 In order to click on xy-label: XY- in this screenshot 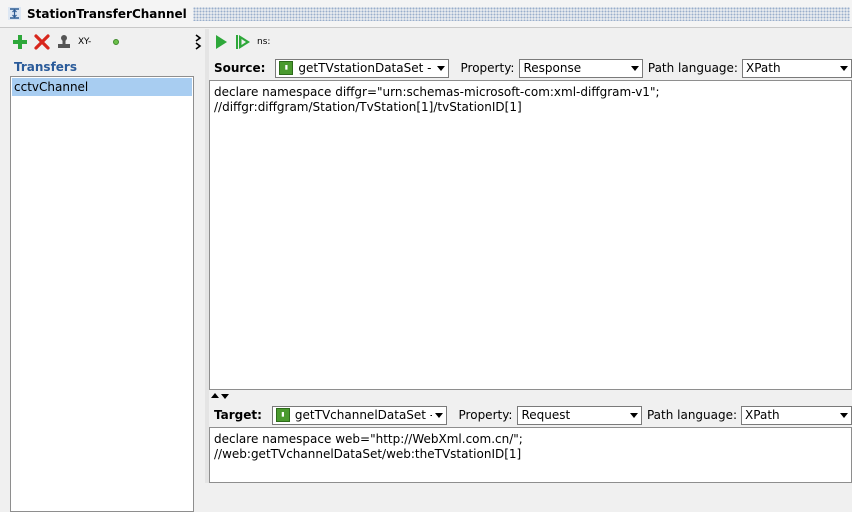, I will do `click(84, 42)`.